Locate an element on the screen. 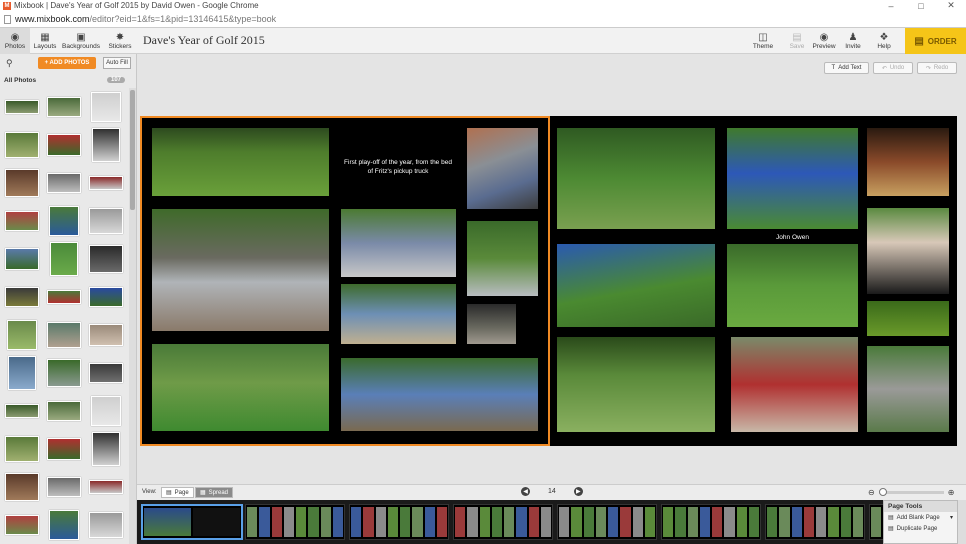  photo-silver-trophy is located at coordinates (908, 389).